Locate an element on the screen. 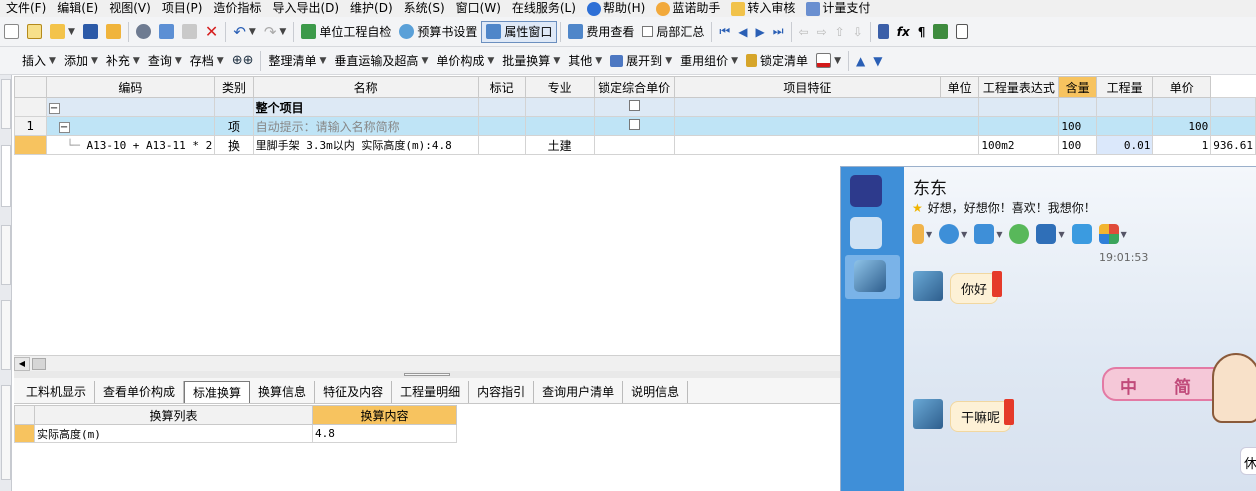 This screenshot has width=1256, height=491. menu-project: 项目(P) is located at coordinates (182, 8).